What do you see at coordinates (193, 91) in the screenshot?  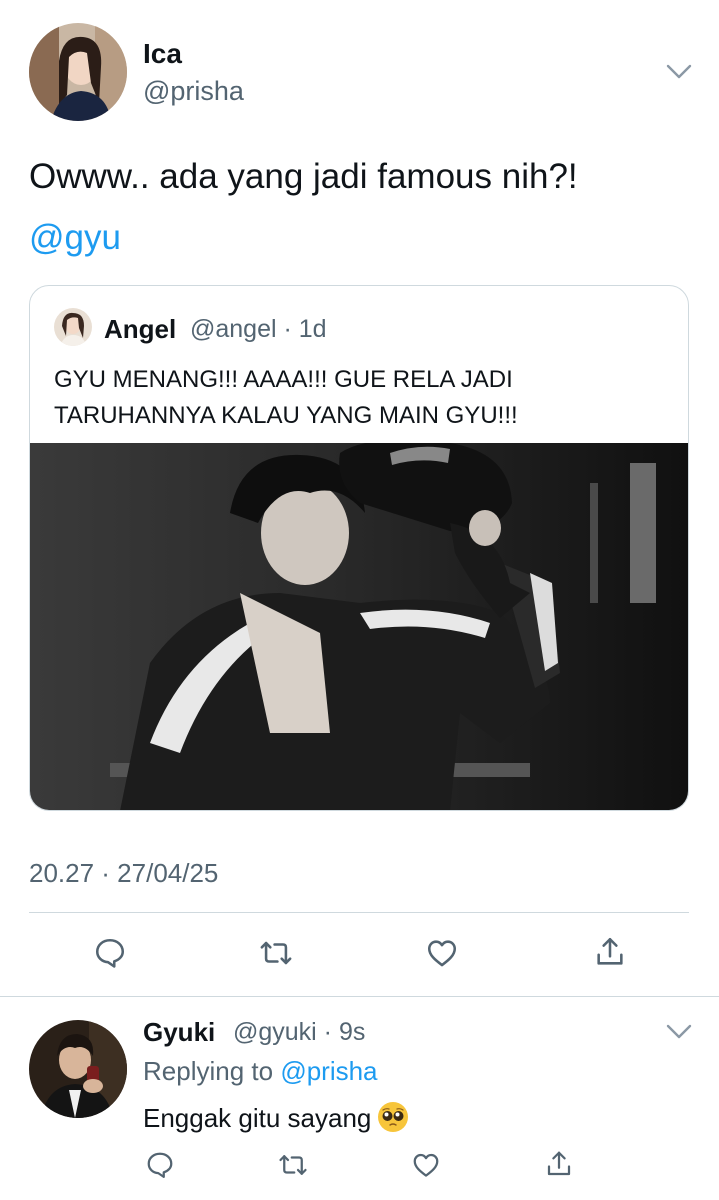 I see `author-handle: @prisha` at bounding box center [193, 91].